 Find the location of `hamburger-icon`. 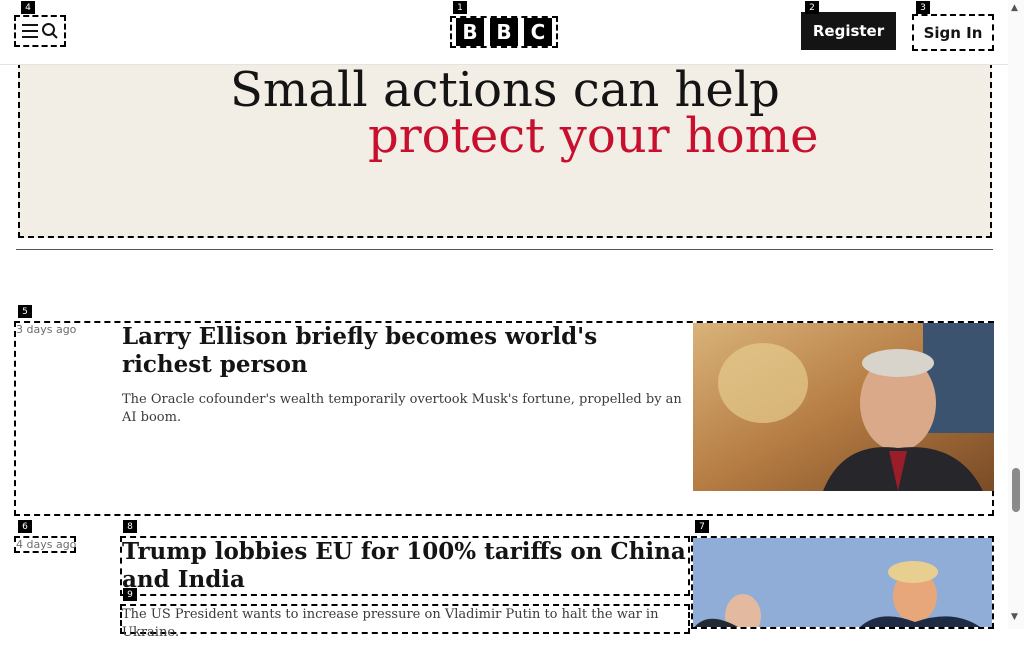

hamburger-icon is located at coordinates (29, 31).